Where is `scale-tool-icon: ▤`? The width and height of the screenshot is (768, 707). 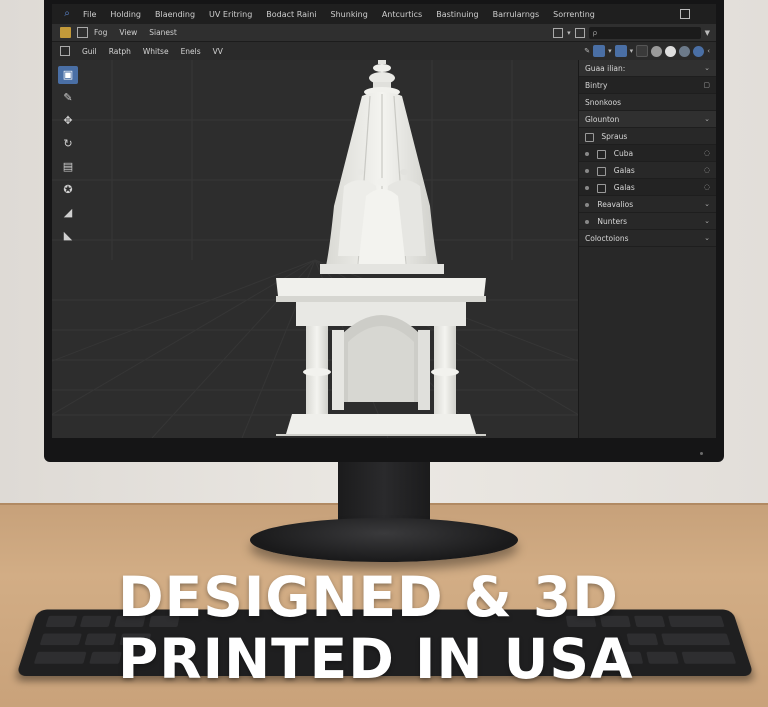
scale-tool-icon: ▤ is located at coordinates (68, 167).